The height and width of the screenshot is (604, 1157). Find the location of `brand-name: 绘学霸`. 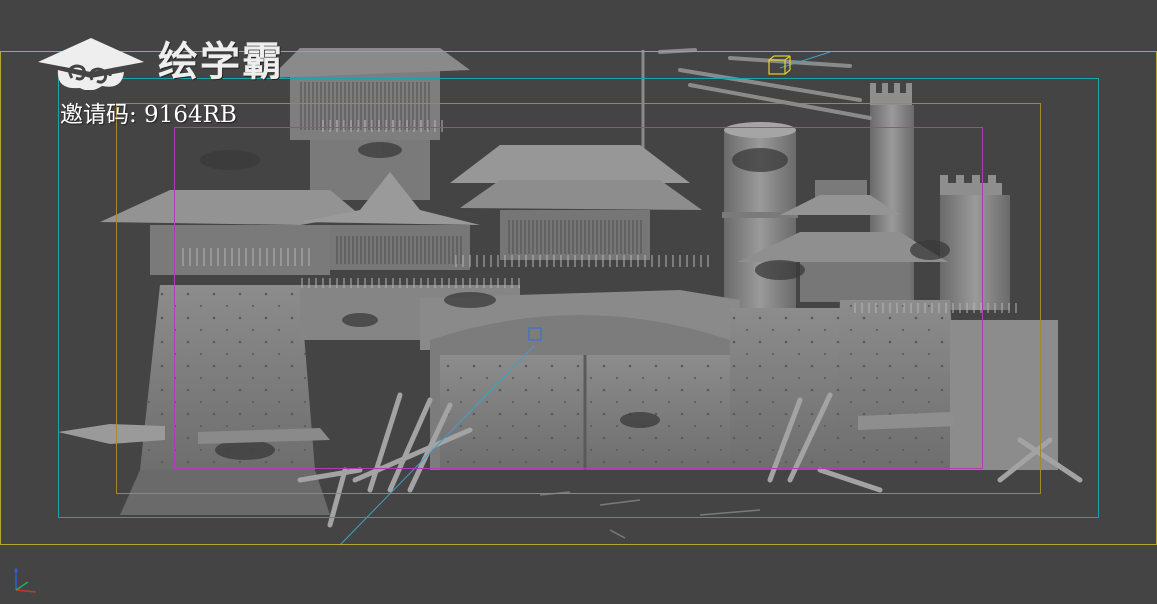

brand-name: 绘学霸 is located at coordinates (221, 62).